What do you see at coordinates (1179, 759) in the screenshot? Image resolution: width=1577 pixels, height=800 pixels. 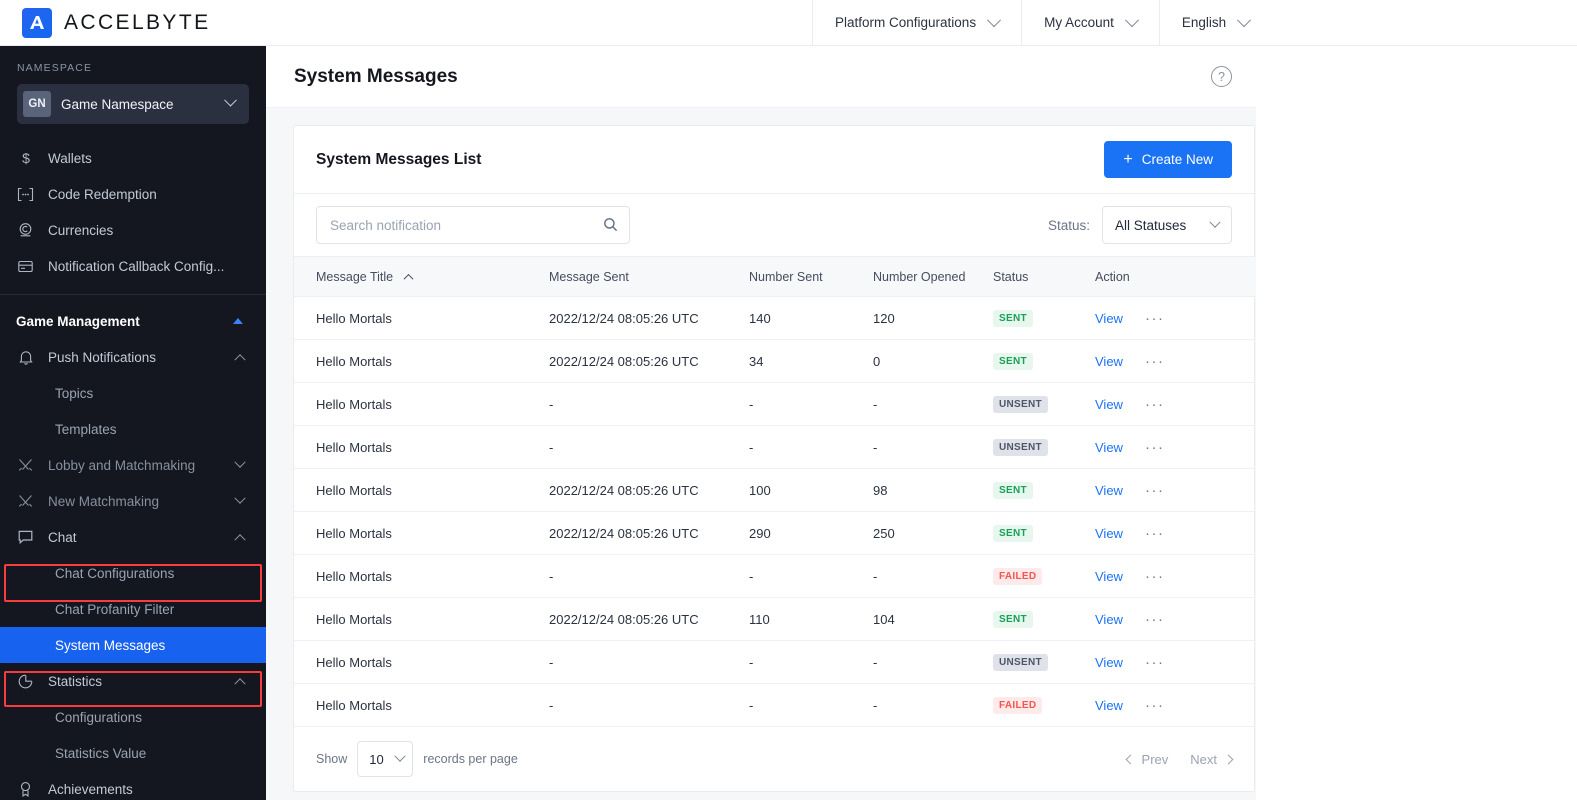 I see `pagination: Prev Next` at bounding box center [1179, 759].